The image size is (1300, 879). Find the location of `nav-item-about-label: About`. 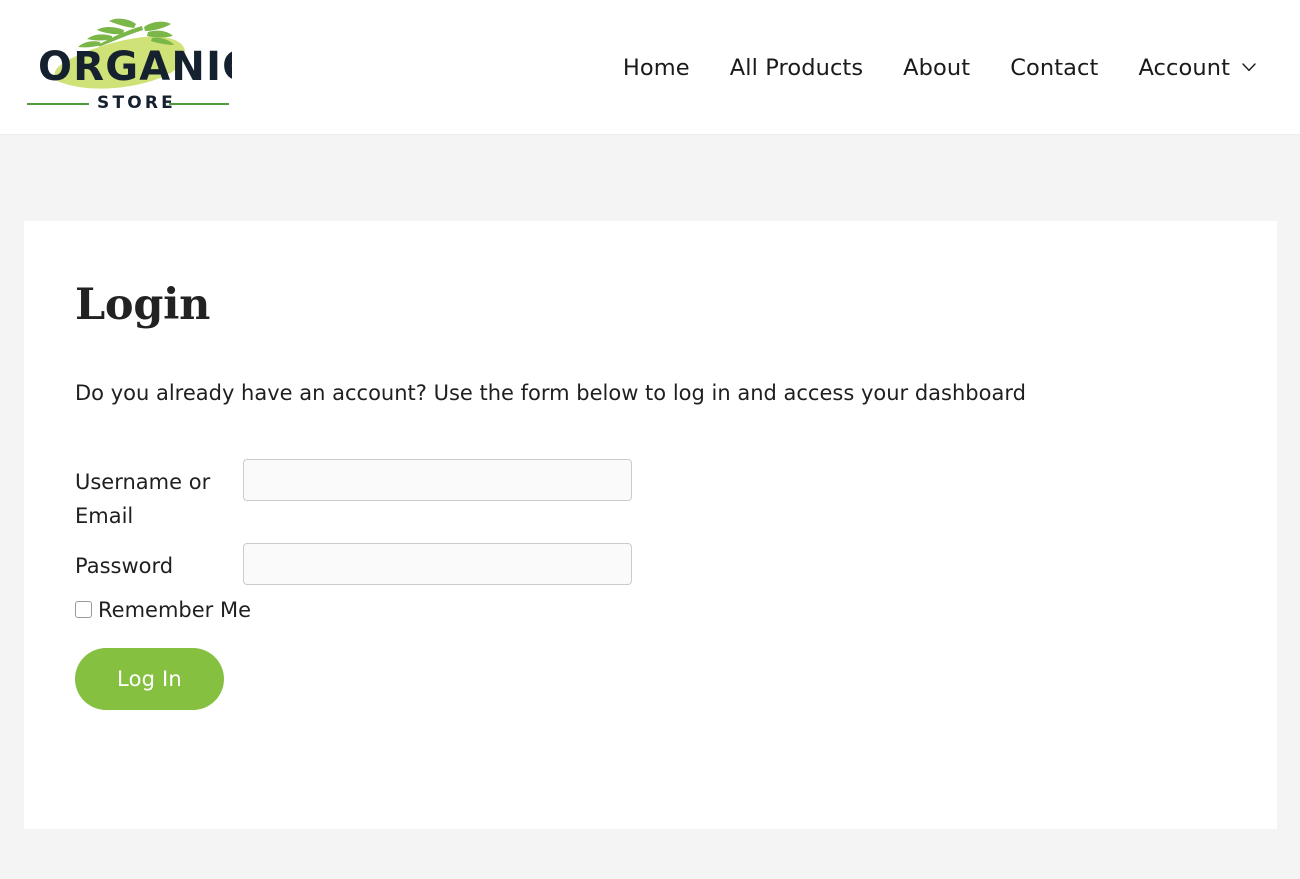

nav-item-about-label: About is located at coordinates (937, 67).